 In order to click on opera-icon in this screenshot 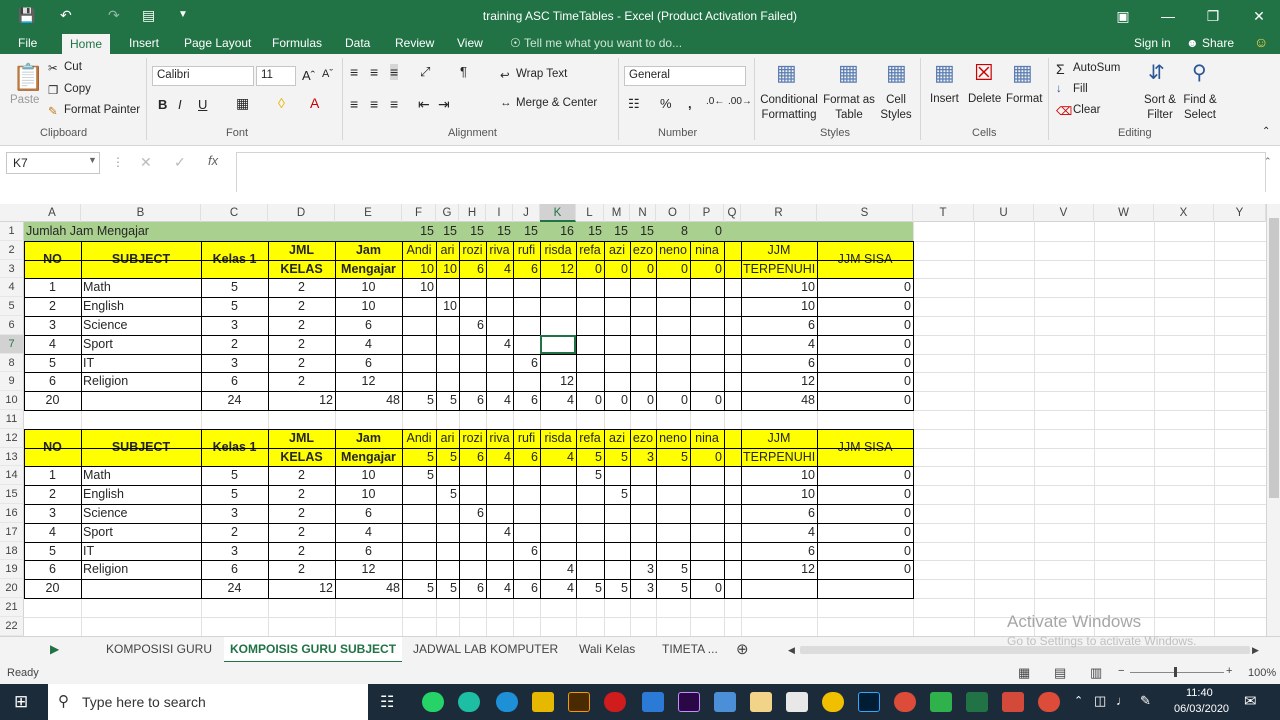, I will do `click(615, 702)`.